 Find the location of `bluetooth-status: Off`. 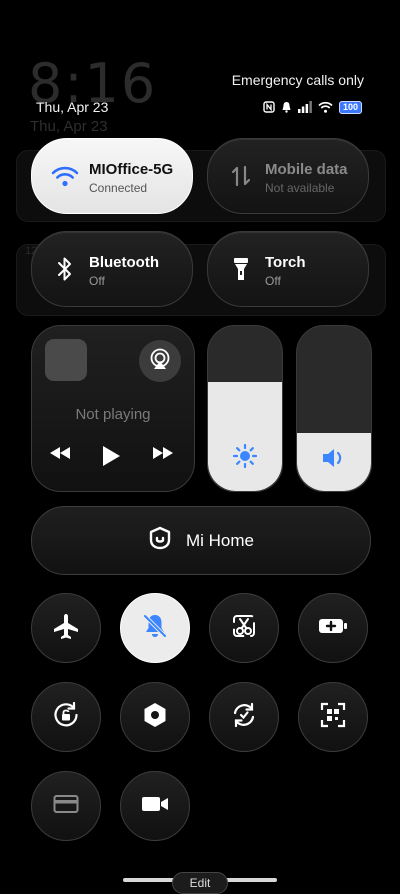

bluetooth-status: Off is located at coordinates (97, 281).